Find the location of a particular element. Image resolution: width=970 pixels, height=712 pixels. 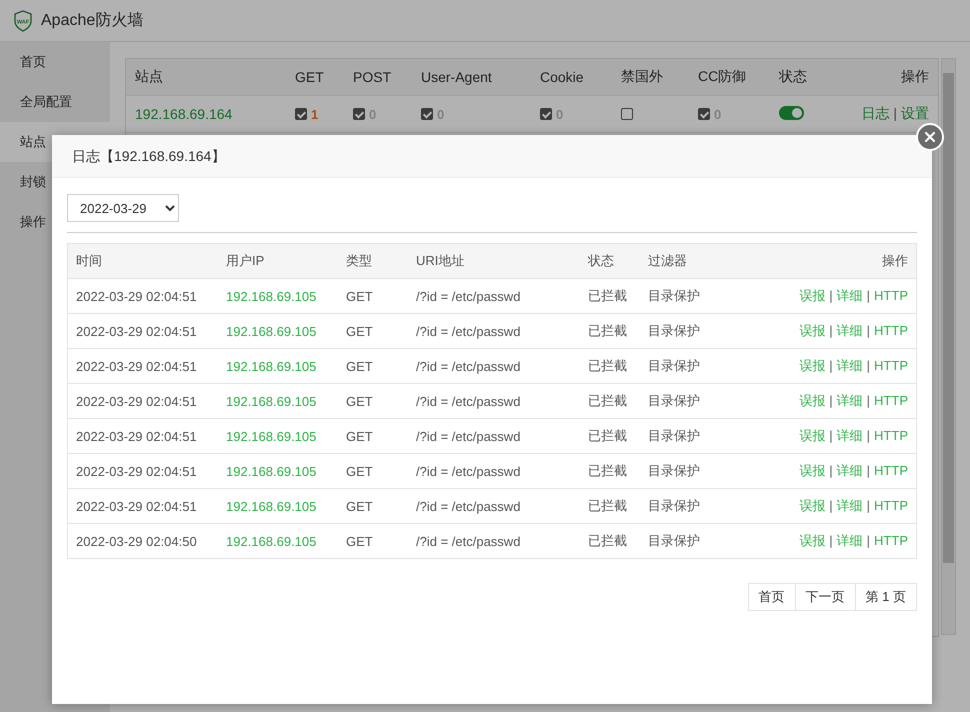

column-header: 禁国外 is located at coordinates (642, 77).